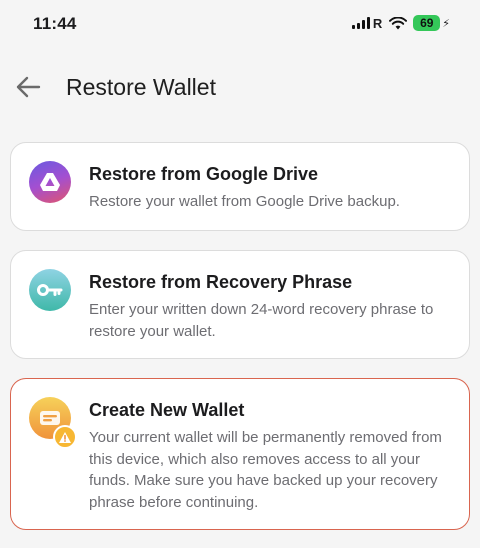 The height and width of the screenshot is (548, 480). I want to click on wifi-icon, so click(398, 22).